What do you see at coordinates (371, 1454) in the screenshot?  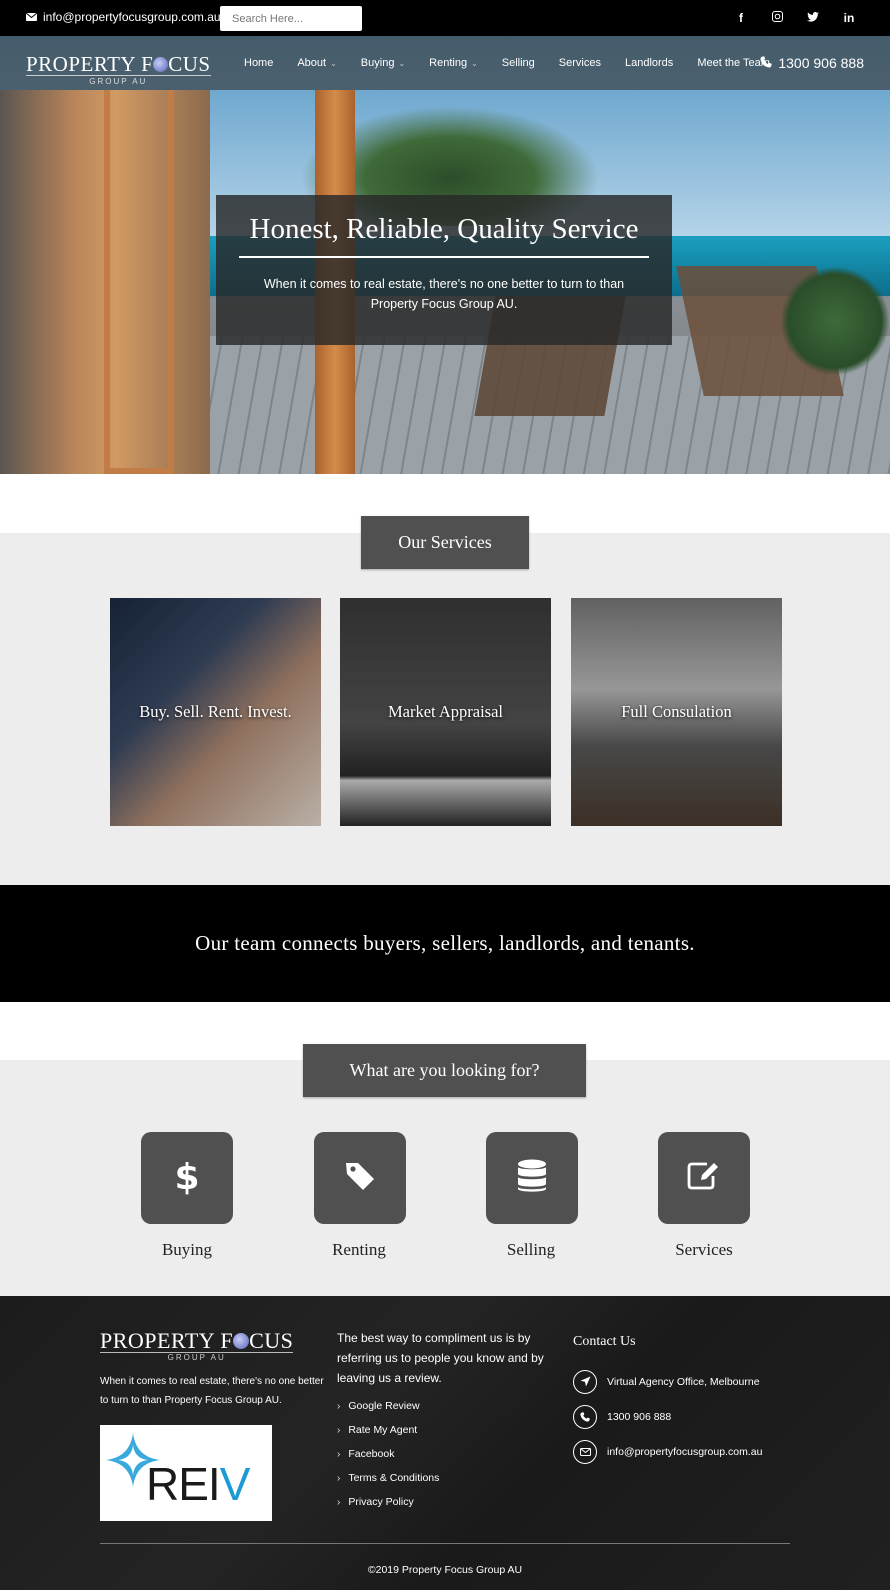 I see `footer-link-label: Facebook` at bounding box center [371, 1454].